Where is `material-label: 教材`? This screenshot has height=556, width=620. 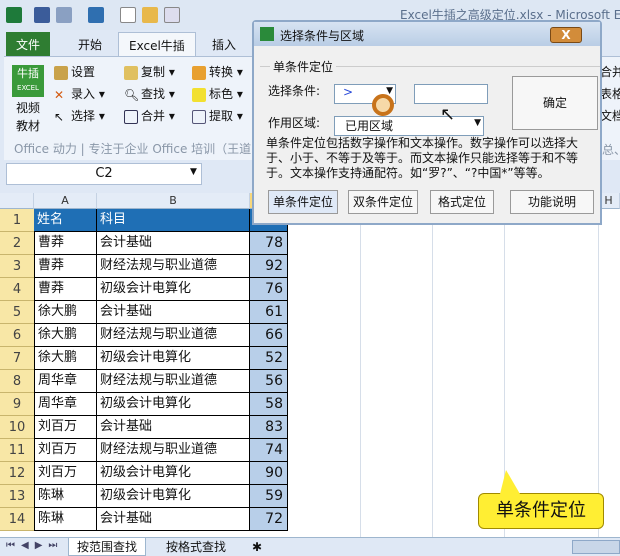
material-label: 教材 is located at coordinates (28, 125).